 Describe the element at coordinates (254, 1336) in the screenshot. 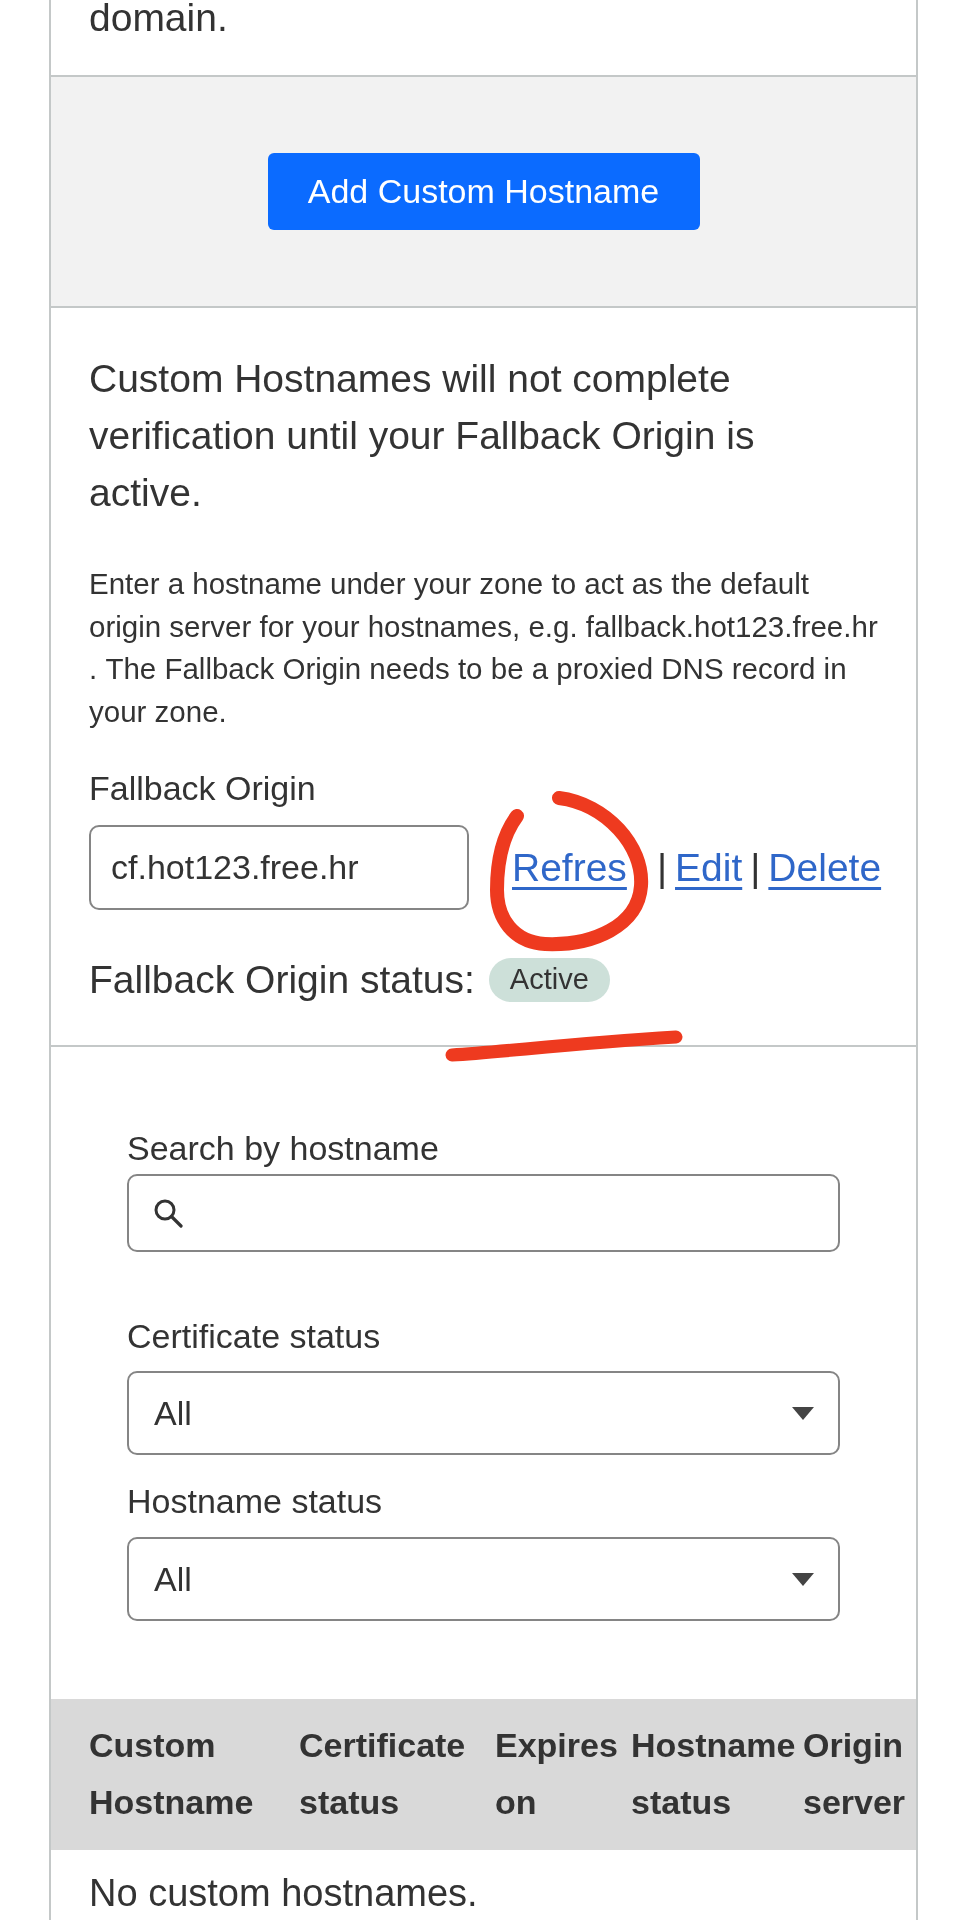

I see `field-label: Certificate status` at that location.